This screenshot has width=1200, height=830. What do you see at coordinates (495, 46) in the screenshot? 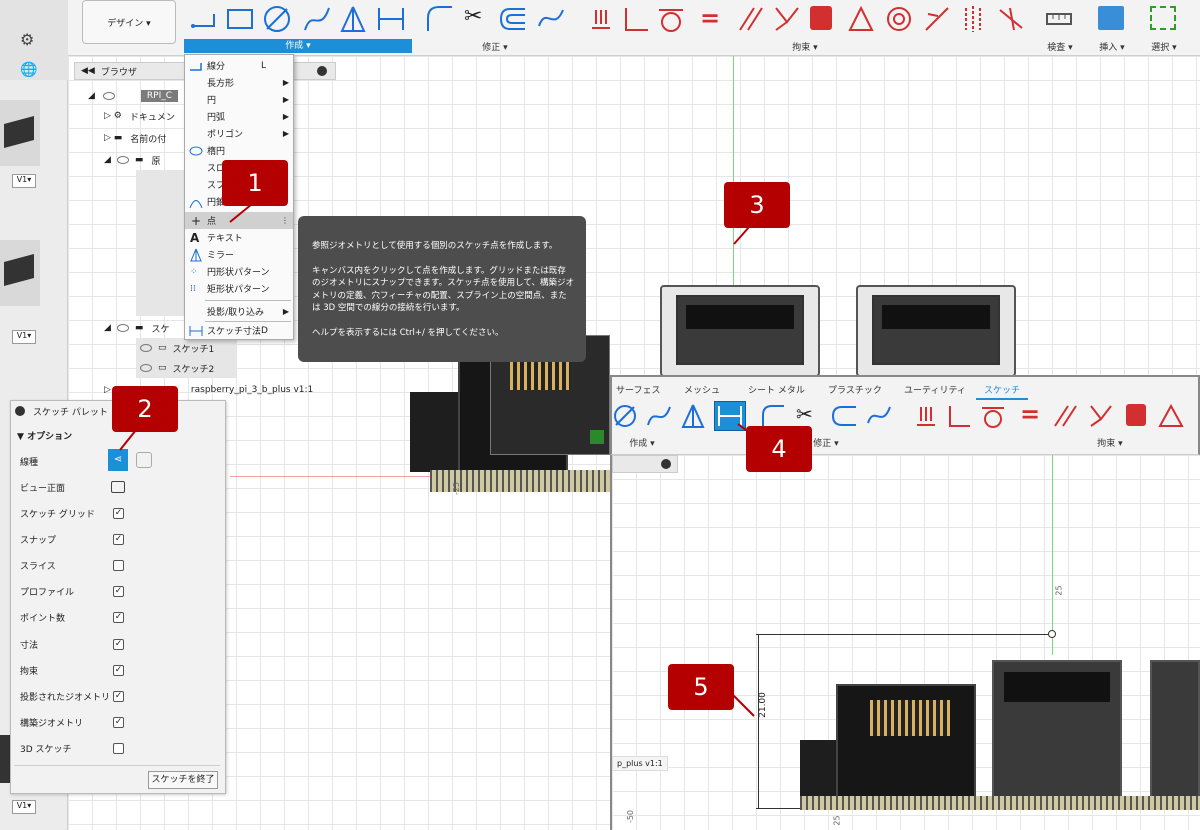
I see `modify-group-label: 修正 ▾` at bounding box center [495, 46].